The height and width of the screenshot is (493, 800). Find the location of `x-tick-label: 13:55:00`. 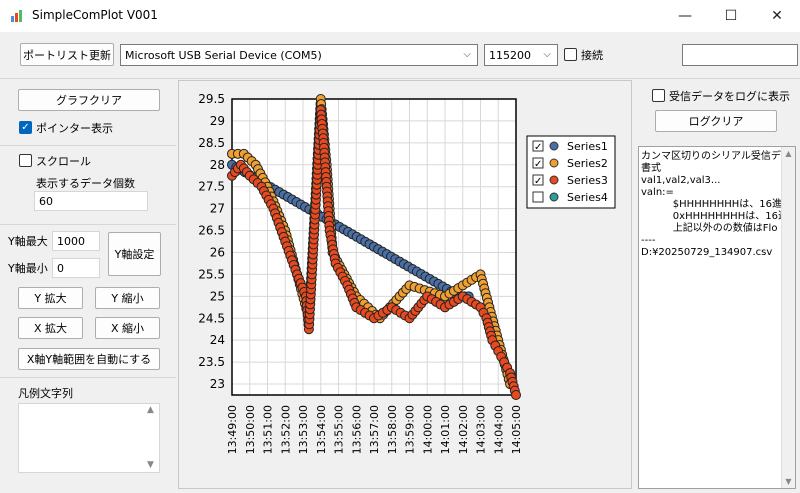

x-tick-label: 13:55:00 is located at coordinates (339, 429).